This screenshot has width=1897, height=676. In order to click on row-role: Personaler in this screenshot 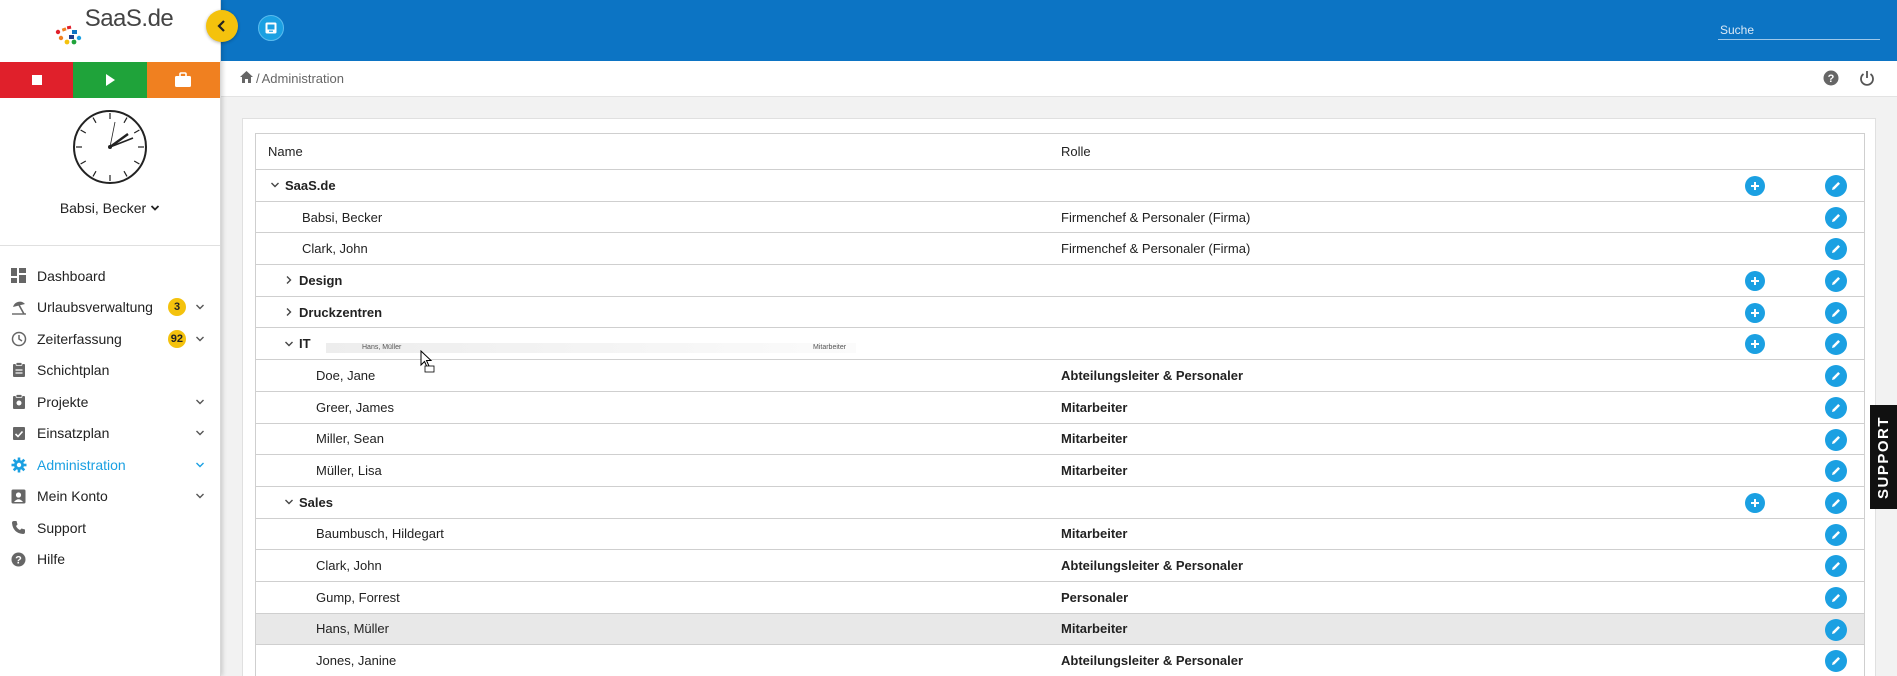, I will do `click(1095, 597)`.